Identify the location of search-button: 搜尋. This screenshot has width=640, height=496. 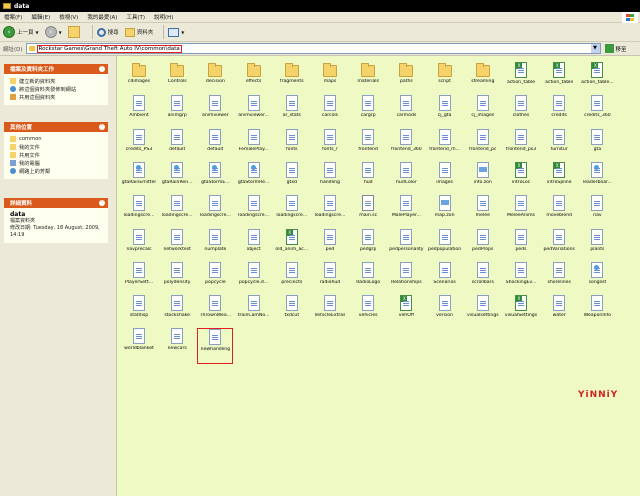
(107, 32).